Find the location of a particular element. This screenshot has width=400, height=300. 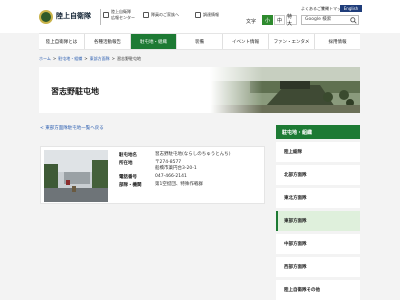

breadcrumb-eastern-army: 東部方面隊 is located at coordinates (100, 59).